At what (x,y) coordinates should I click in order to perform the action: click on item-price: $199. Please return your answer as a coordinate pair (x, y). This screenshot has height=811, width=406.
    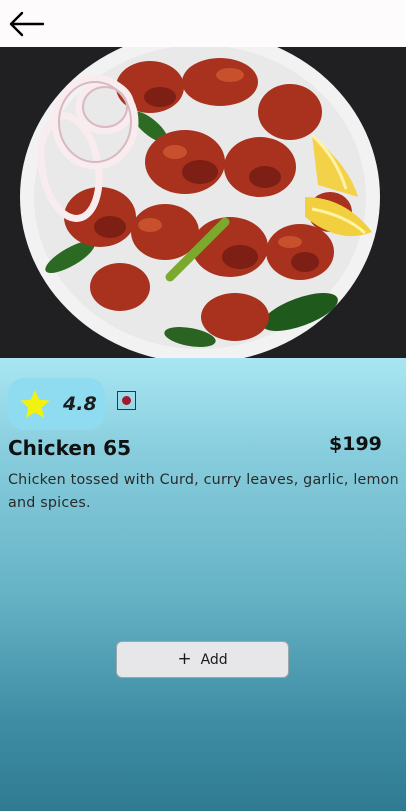
    Looking at the image, I should click on (355, 444).